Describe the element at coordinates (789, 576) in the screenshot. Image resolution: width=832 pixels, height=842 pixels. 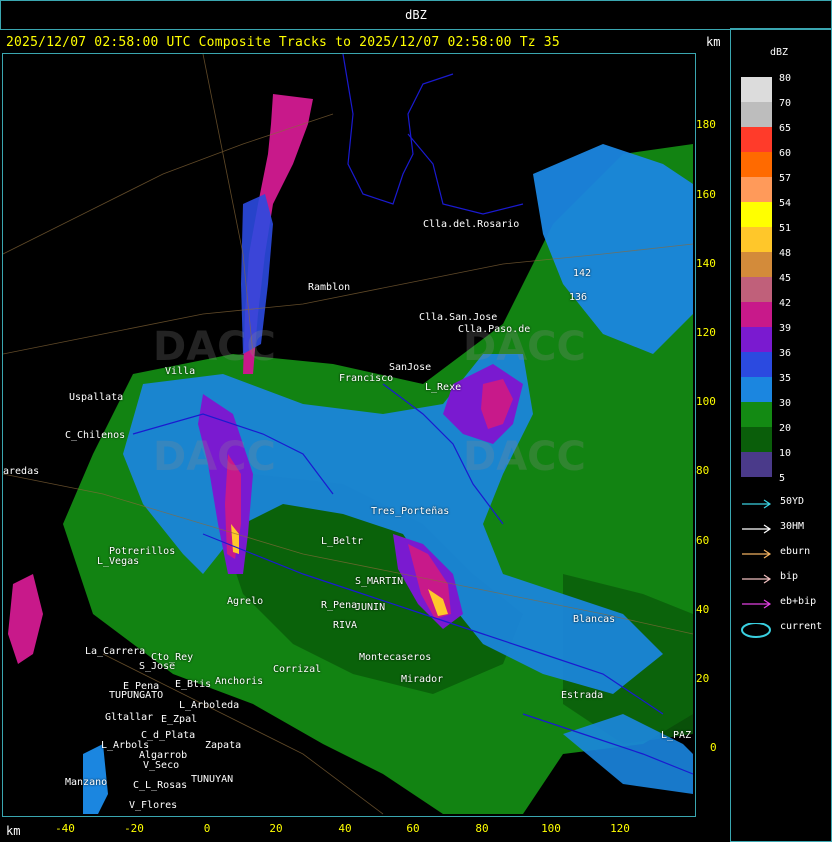
I see `track-legend-label: bip` at that location.